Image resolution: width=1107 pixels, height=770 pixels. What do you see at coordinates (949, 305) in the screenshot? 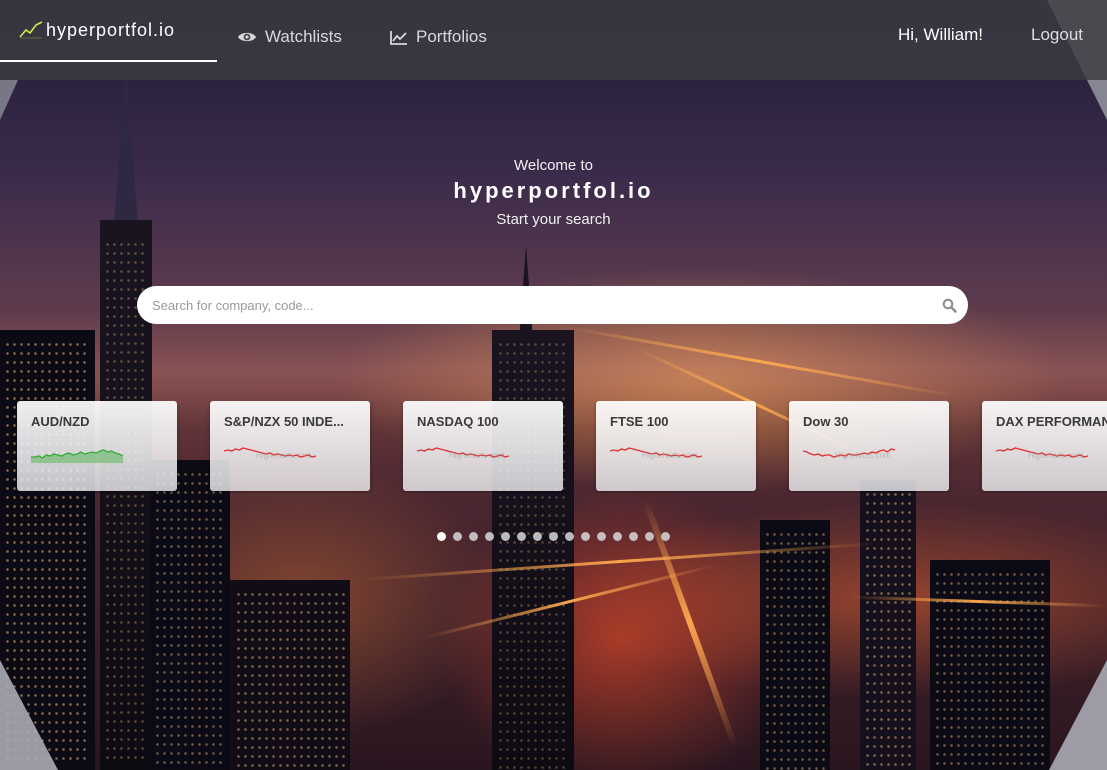
I see `search-icon` at bounding box center [949, 305].